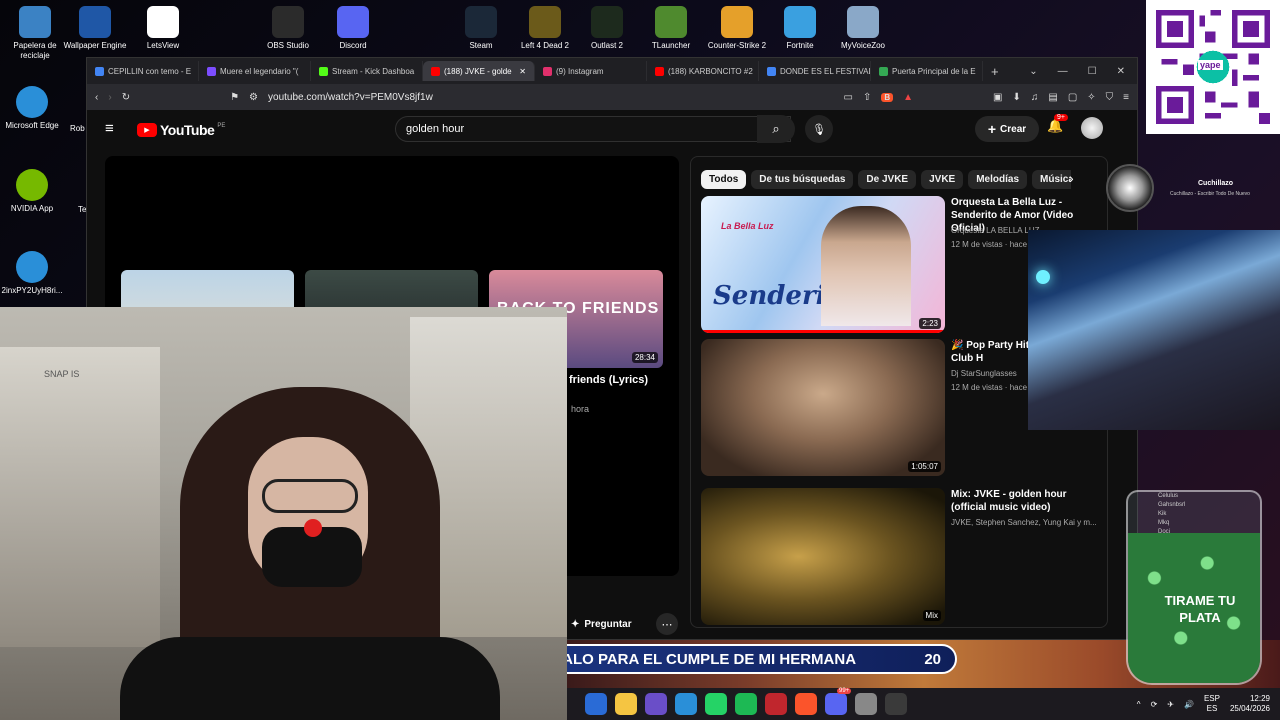  I want to click on url-field: youtube.com/watch?v=PEM0Vs8jf1w, so click(550, 97).